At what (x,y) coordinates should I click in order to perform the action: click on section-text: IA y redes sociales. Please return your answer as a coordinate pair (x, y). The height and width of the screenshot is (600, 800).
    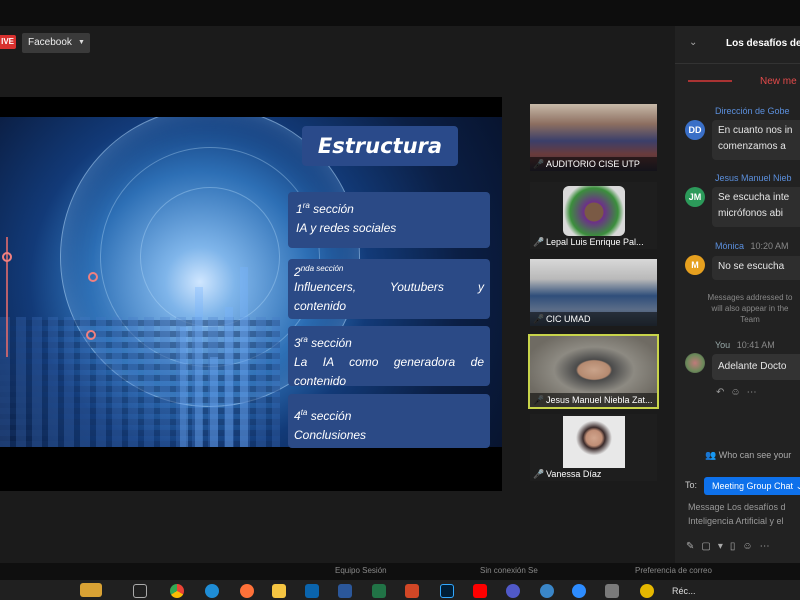
    Looking at the image, I should click on (346, 228).